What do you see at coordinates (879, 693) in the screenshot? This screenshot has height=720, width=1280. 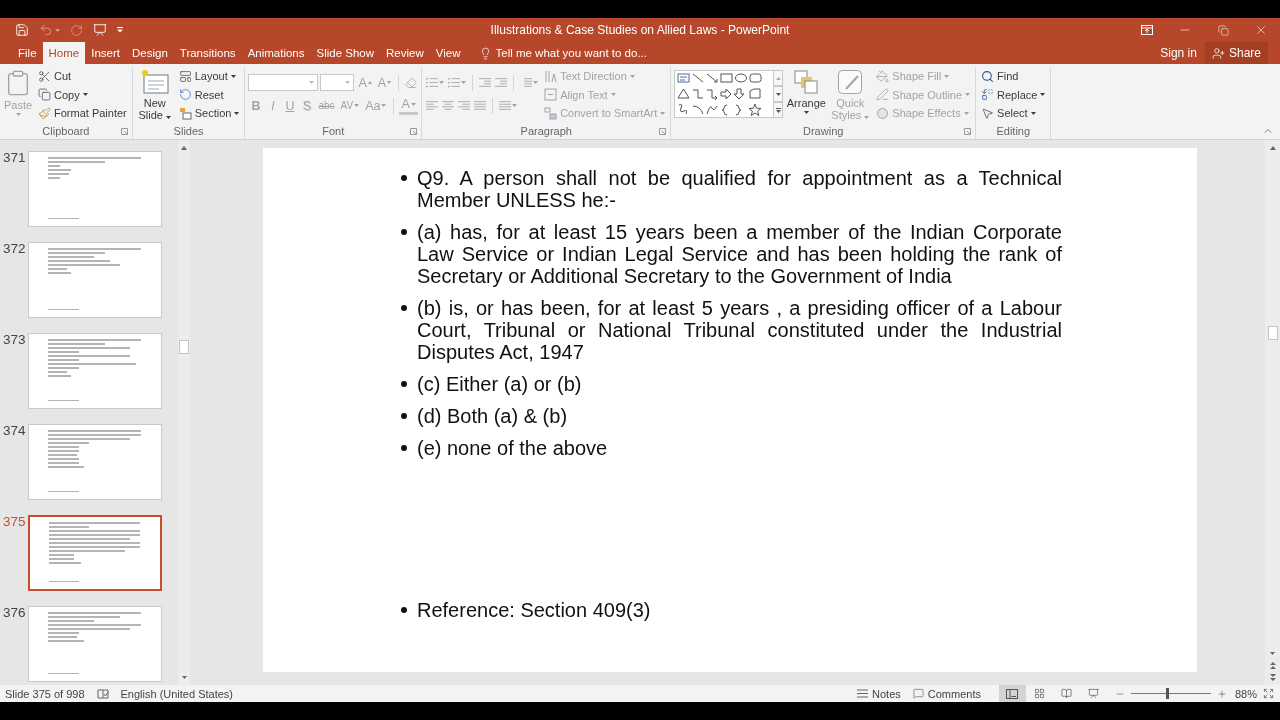 I see `notes-button: Notes` at bounding box center [879, 693].